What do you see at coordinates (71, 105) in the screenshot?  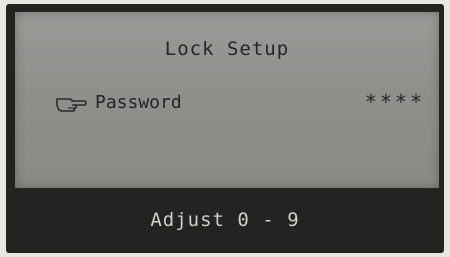 I see `pointing-hand-icon` at bounding box center [71, 105].